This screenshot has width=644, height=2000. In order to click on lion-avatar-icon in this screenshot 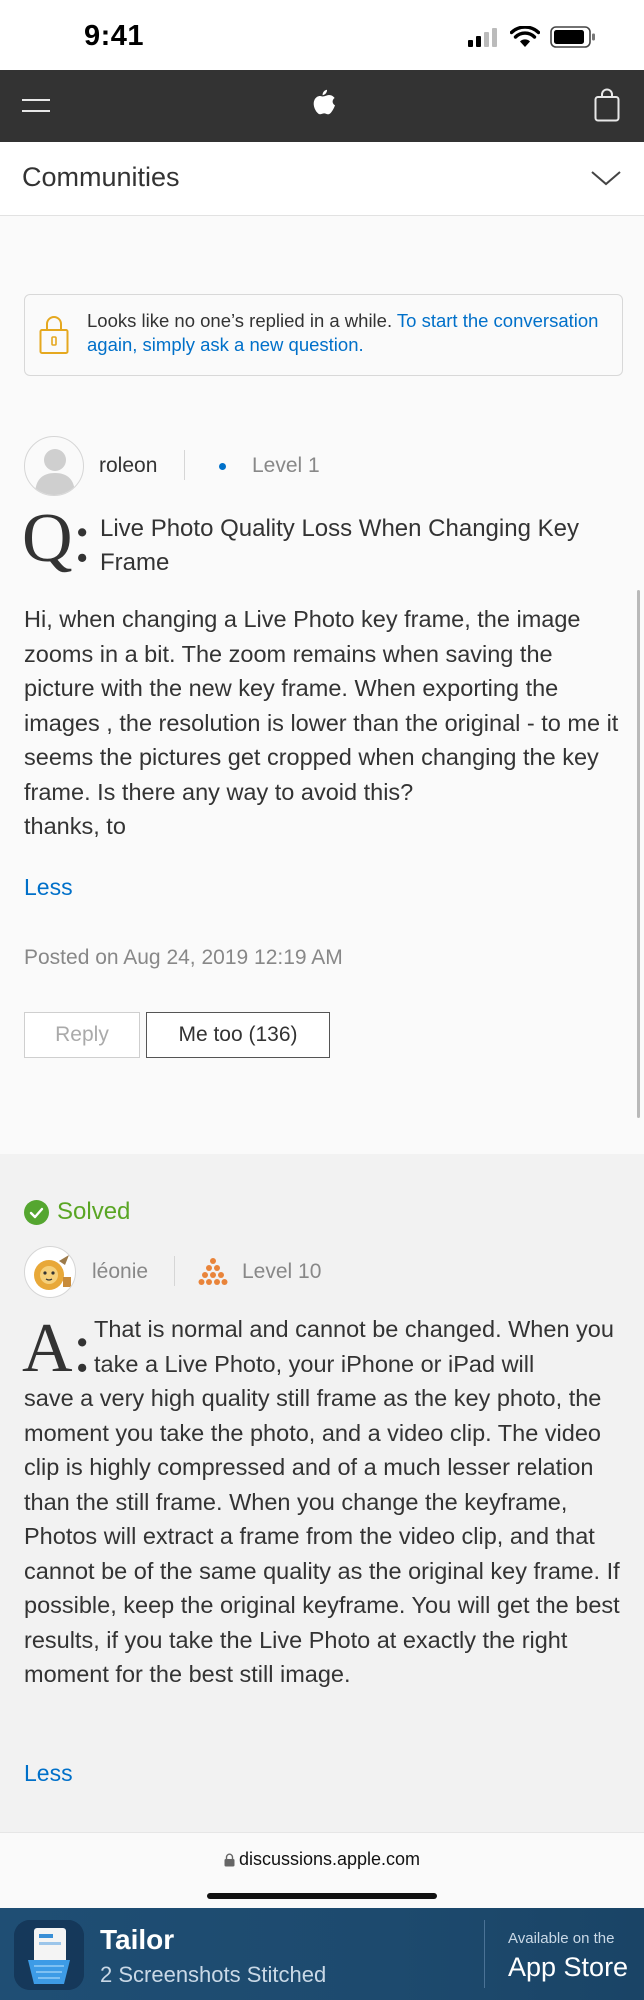, I will do `click(52, 1272)`.